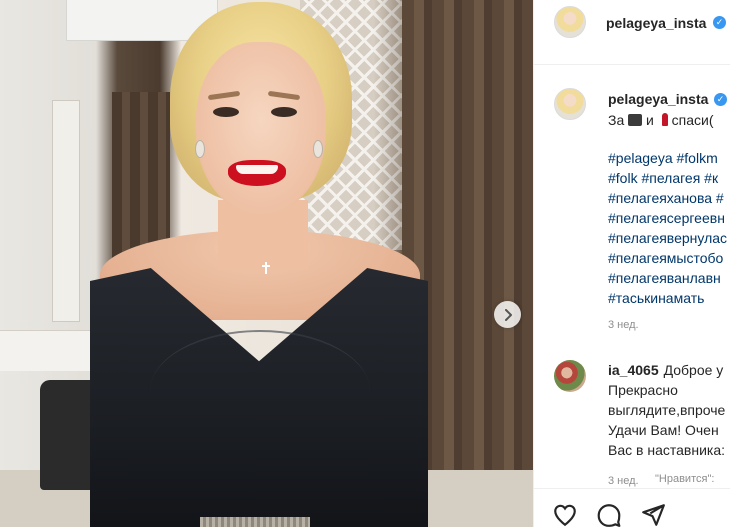 Image resolution: width=730 pixels, height=527 pixels. Describe the element at coordinates (669, 218) in the screenshot. I see `hashtag-link: #пелагеясергеевн` at that location.